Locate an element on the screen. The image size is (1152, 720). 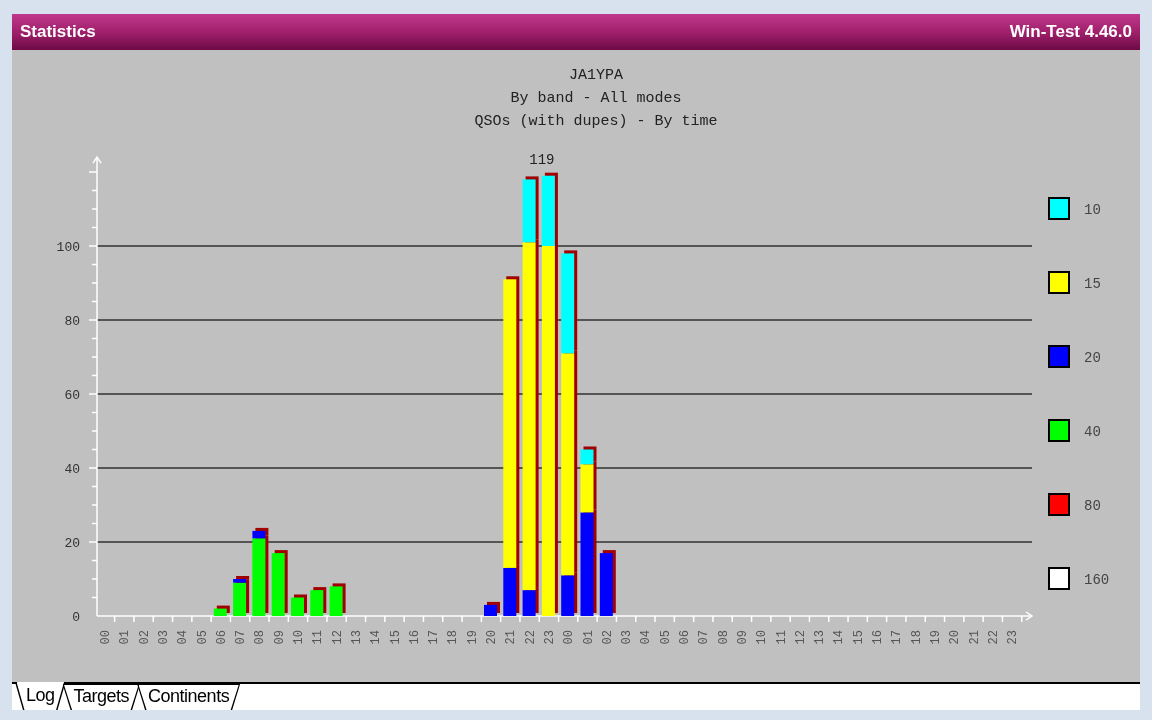
y-tick-label: 60 is located at coordinates (72, 395).